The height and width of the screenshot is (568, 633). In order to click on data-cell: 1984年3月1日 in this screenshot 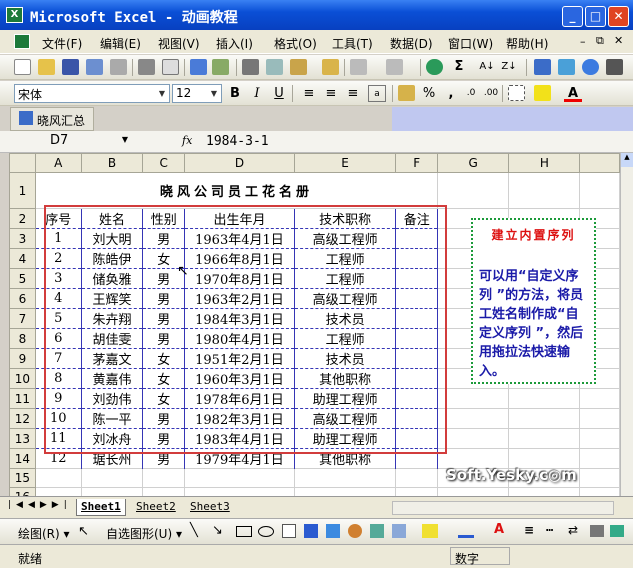, I will do `click(239, 318)`.